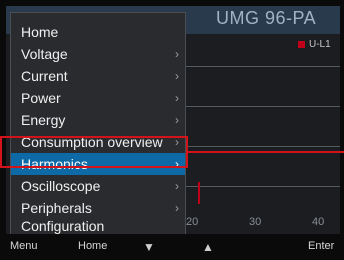 The image size is (344, 260). I want to click on menu-item-label: Oscilloscope, so click(61, 186).